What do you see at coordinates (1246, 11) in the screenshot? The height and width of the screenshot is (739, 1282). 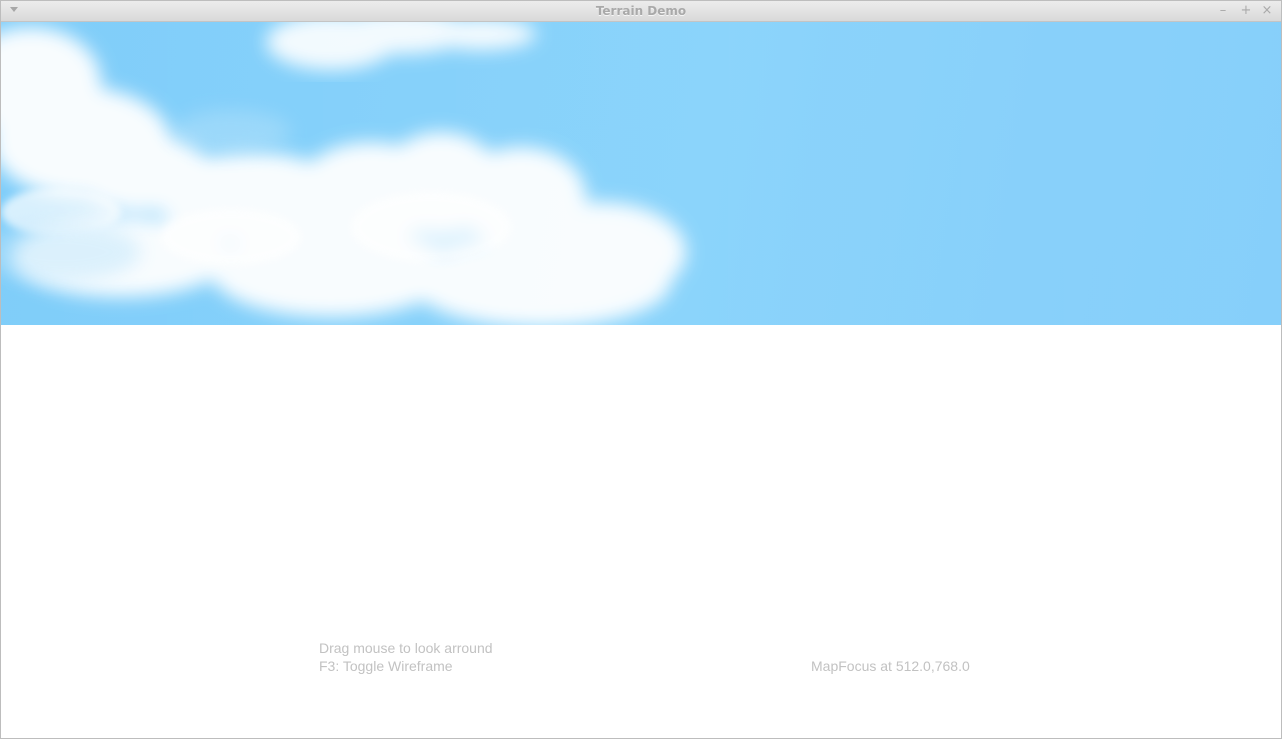 I see `maximize-icon: +` at bounding box center [1246, 11].